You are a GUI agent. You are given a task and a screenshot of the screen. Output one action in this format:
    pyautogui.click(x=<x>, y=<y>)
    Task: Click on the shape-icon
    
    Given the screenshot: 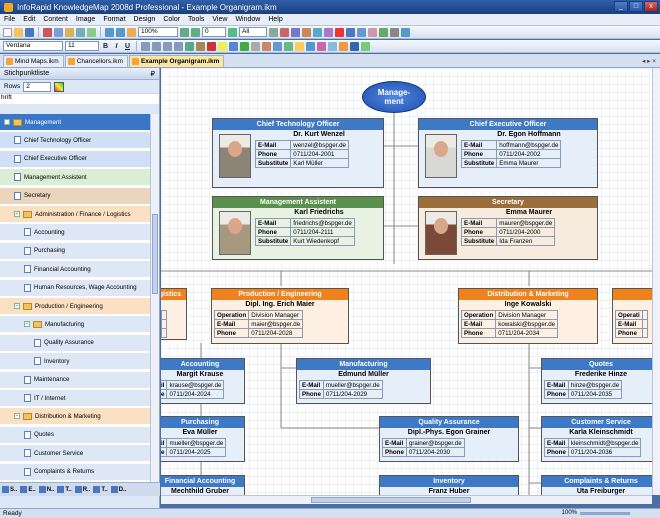 What is the action you would take?
    pyautogui.click(x=266, y=46)
    